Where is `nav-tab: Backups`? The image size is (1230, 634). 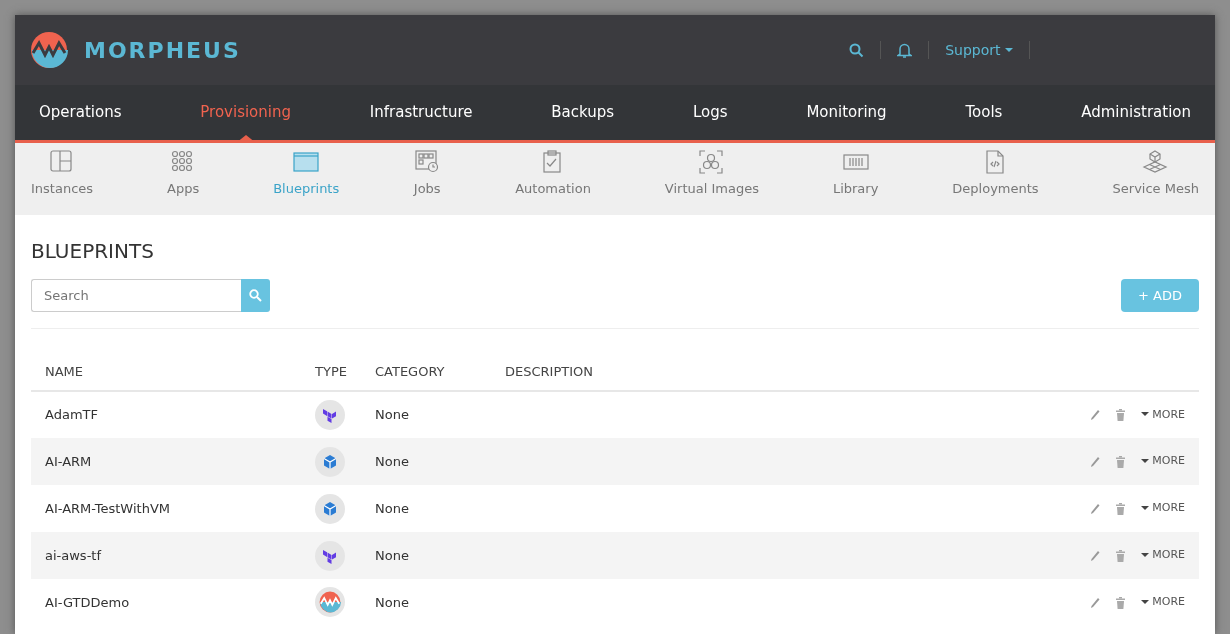
nav-tab: Backups is located at coordinates (583, 112).